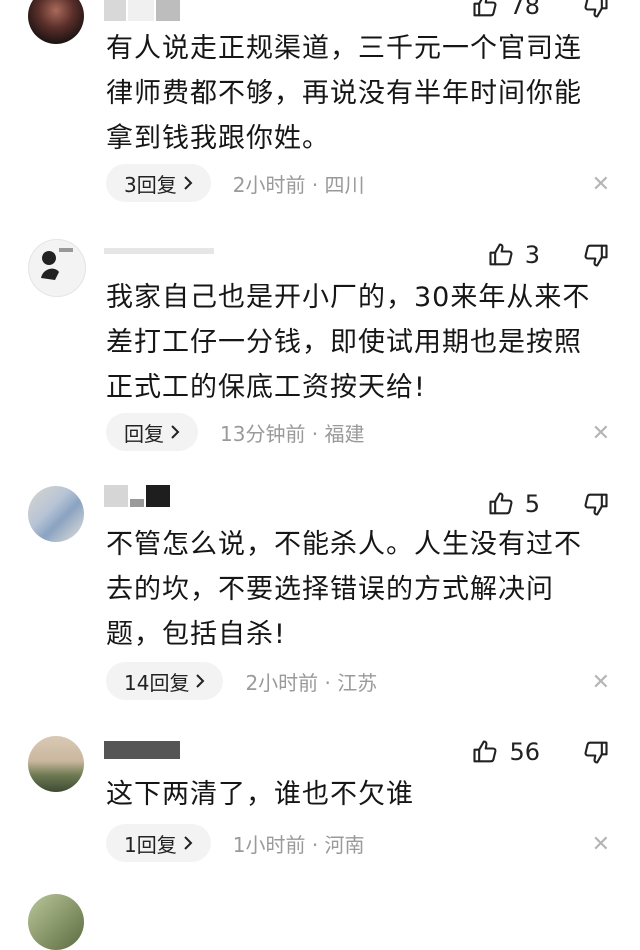 This screenshot has width=640, height=950. Describe the element at coordinates (524, 752) in the screenshot. I see `like-count: 56` at that location.